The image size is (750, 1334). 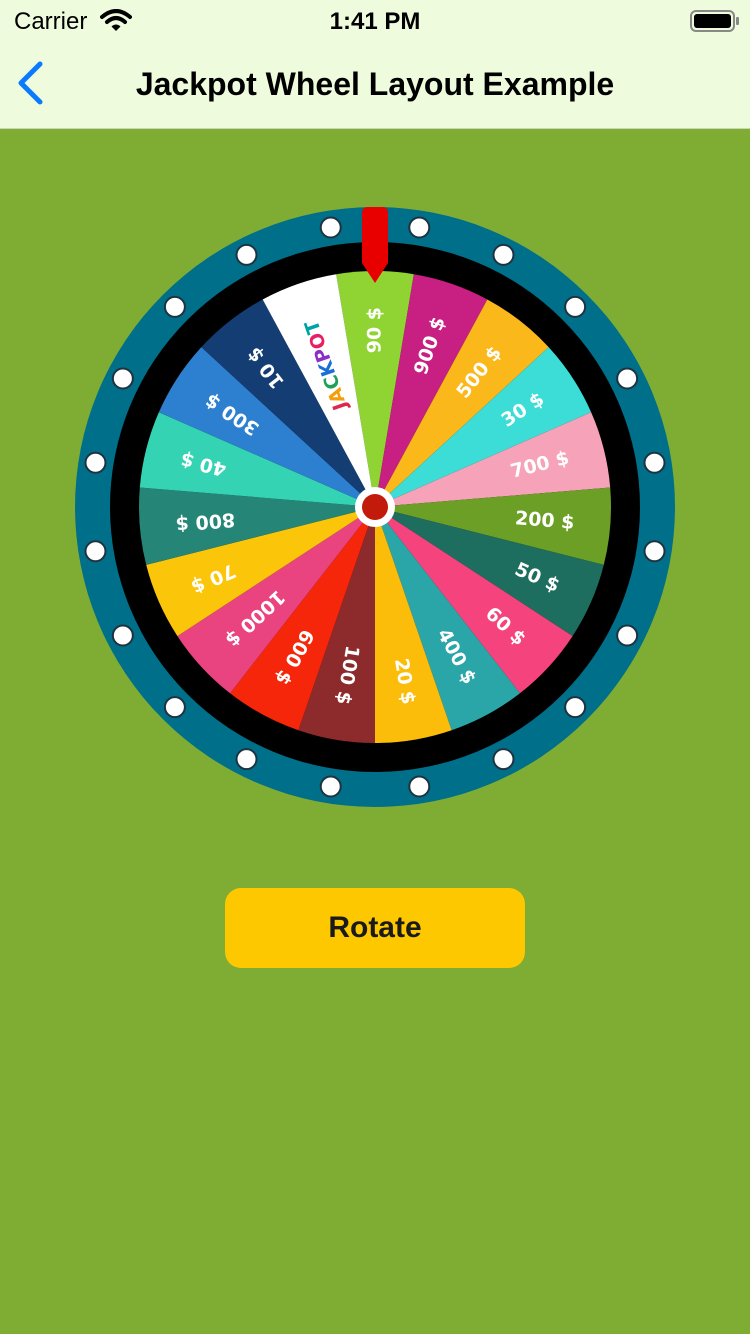 I want to click on rotate-button: Rotate, so click(x=375, y=928).